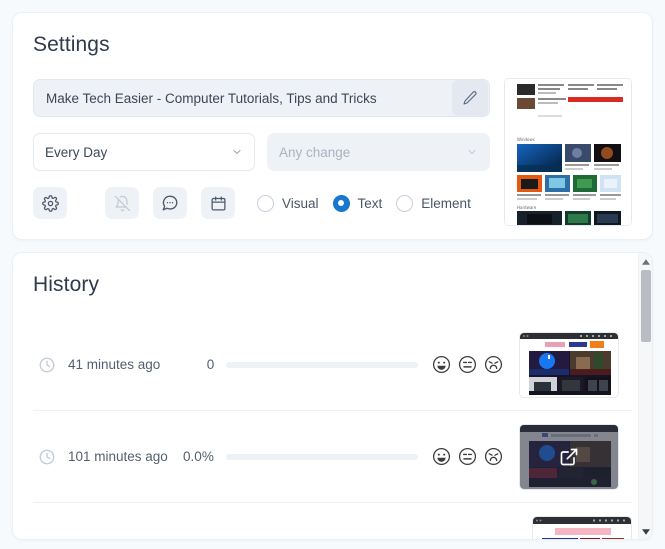 The width and height of the screenshot is (665, 549). What do you see at coordinates (66, 284) in the screenshot?
I see `history-title: History` at bounding box center [66, 284].